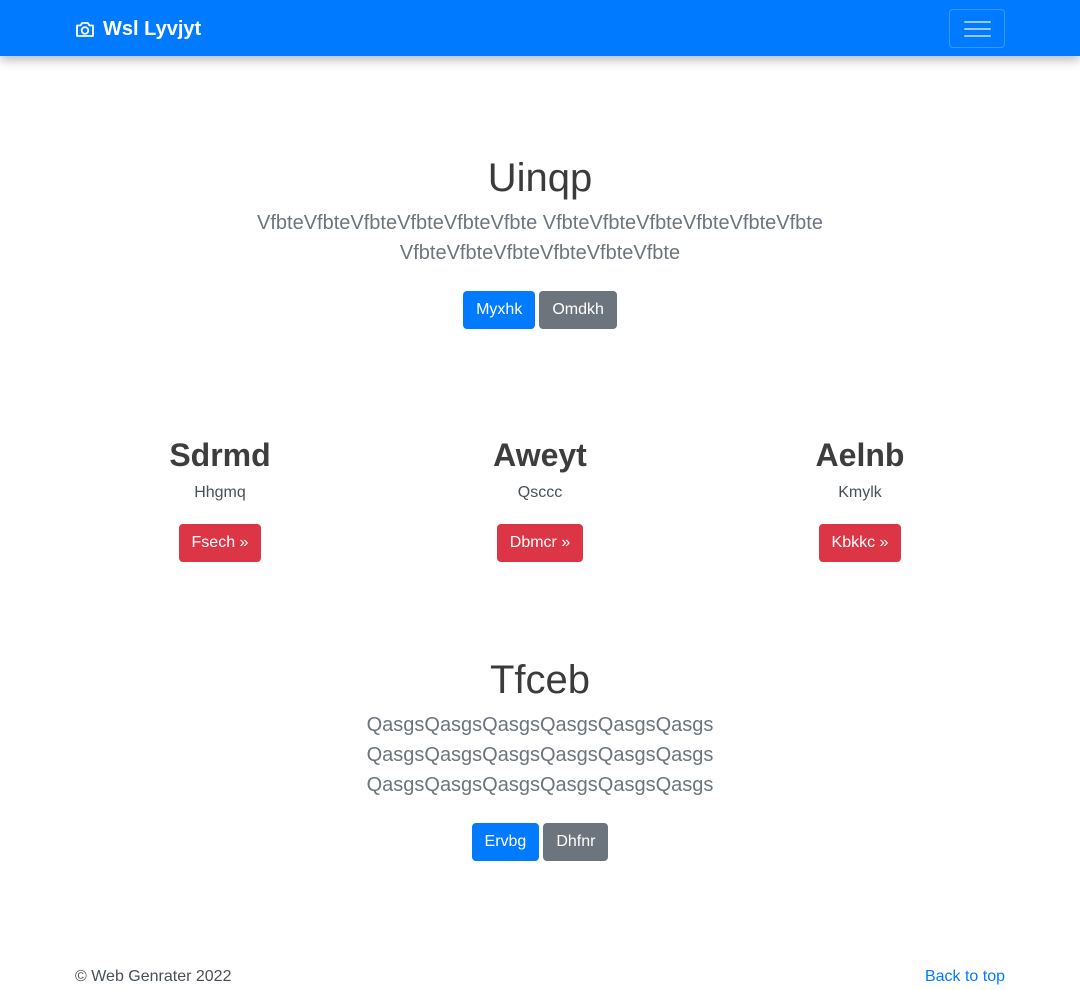 The height and width of the screenshot is (990, 1080). I want to click on camera-icon, so click(85, 29).